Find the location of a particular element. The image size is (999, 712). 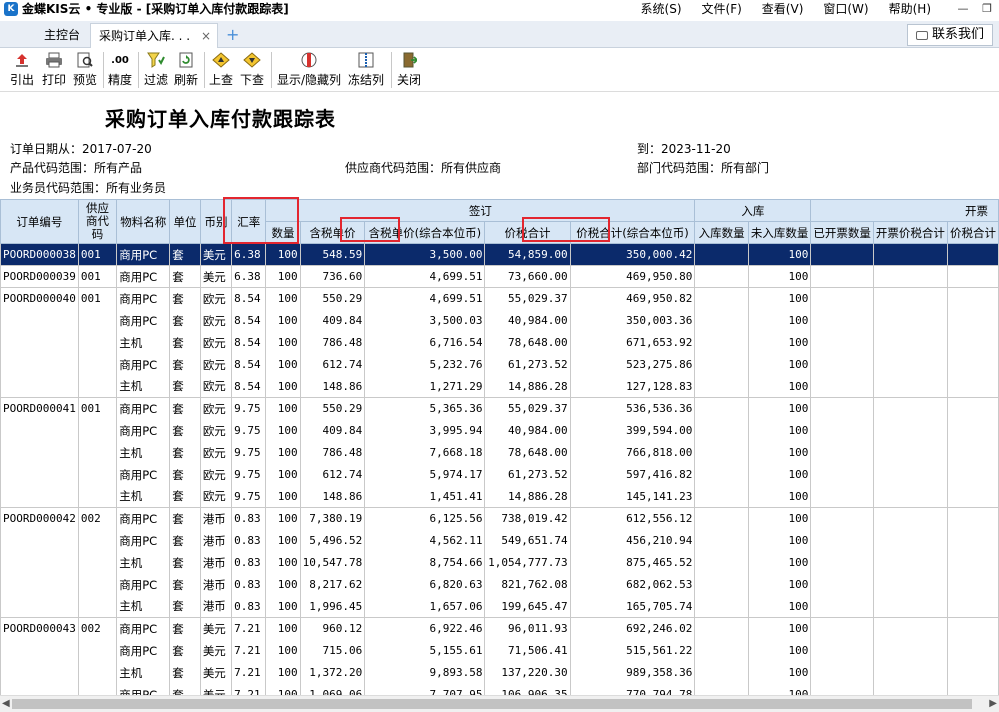

invoice-total-2-cell is located at coordinates (972, 298).